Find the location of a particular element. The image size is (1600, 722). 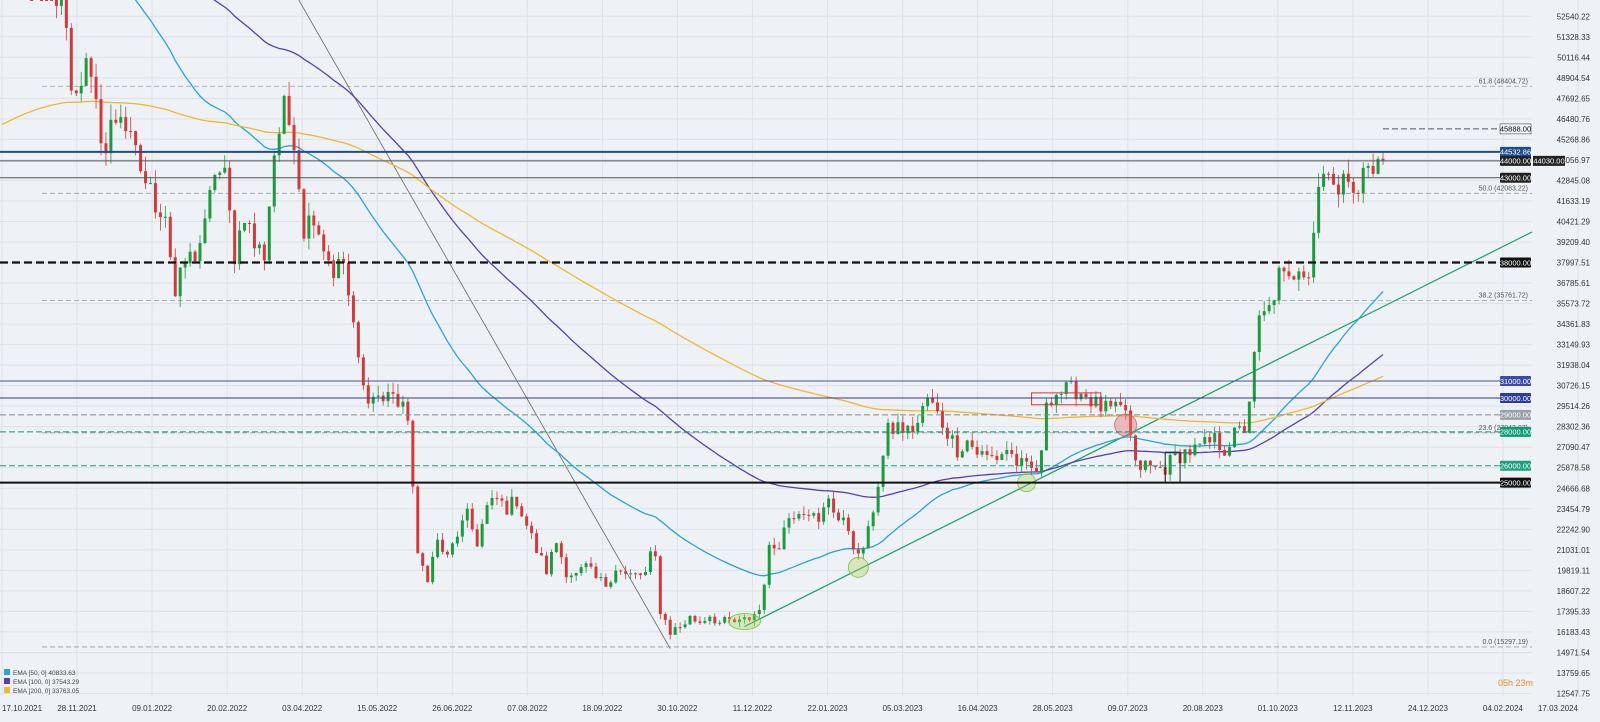

y-tick-label: 34361.83 is located at coordinates (1574, 324).